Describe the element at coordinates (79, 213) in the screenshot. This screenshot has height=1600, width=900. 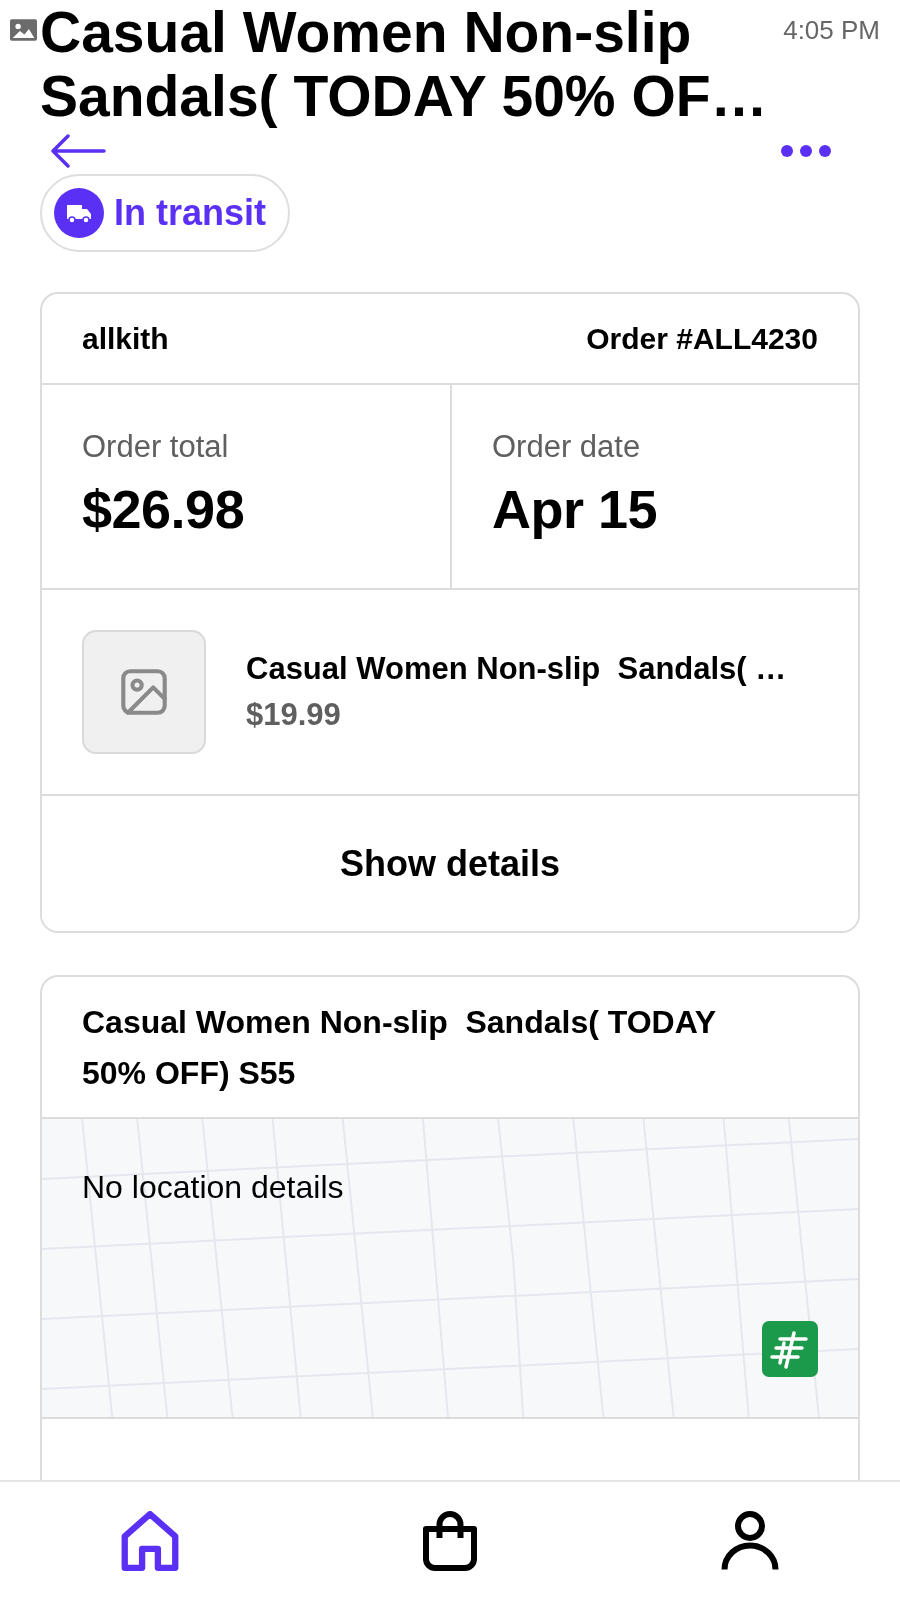
I see `truck-icon` at that location.